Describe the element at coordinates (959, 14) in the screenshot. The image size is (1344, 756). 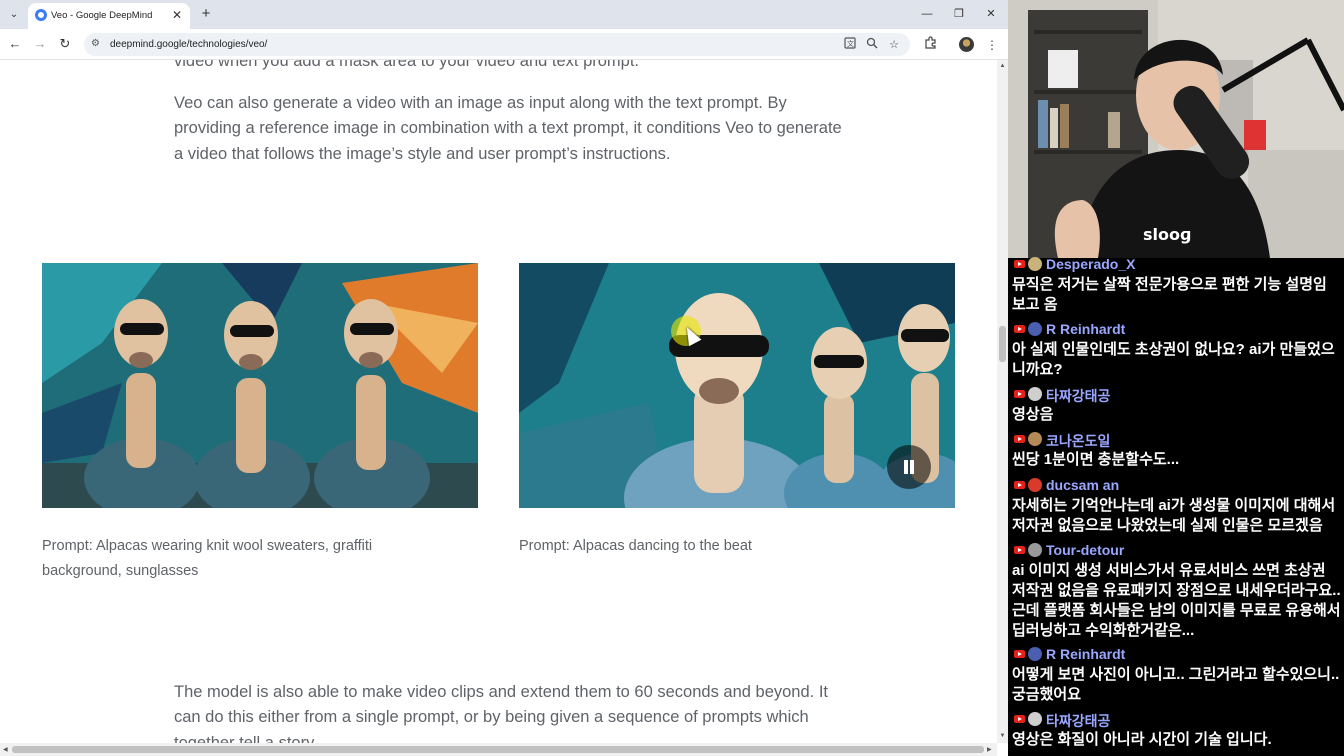
I see `restore-button: ❐` at that location.